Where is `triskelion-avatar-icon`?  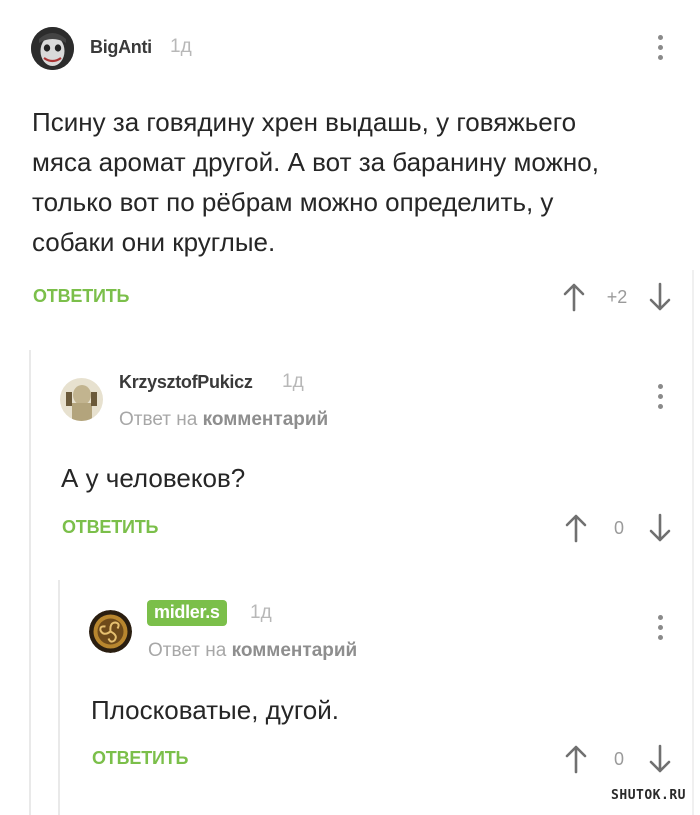 triskelion-avatar-icon is located at coordinates (110, 631).